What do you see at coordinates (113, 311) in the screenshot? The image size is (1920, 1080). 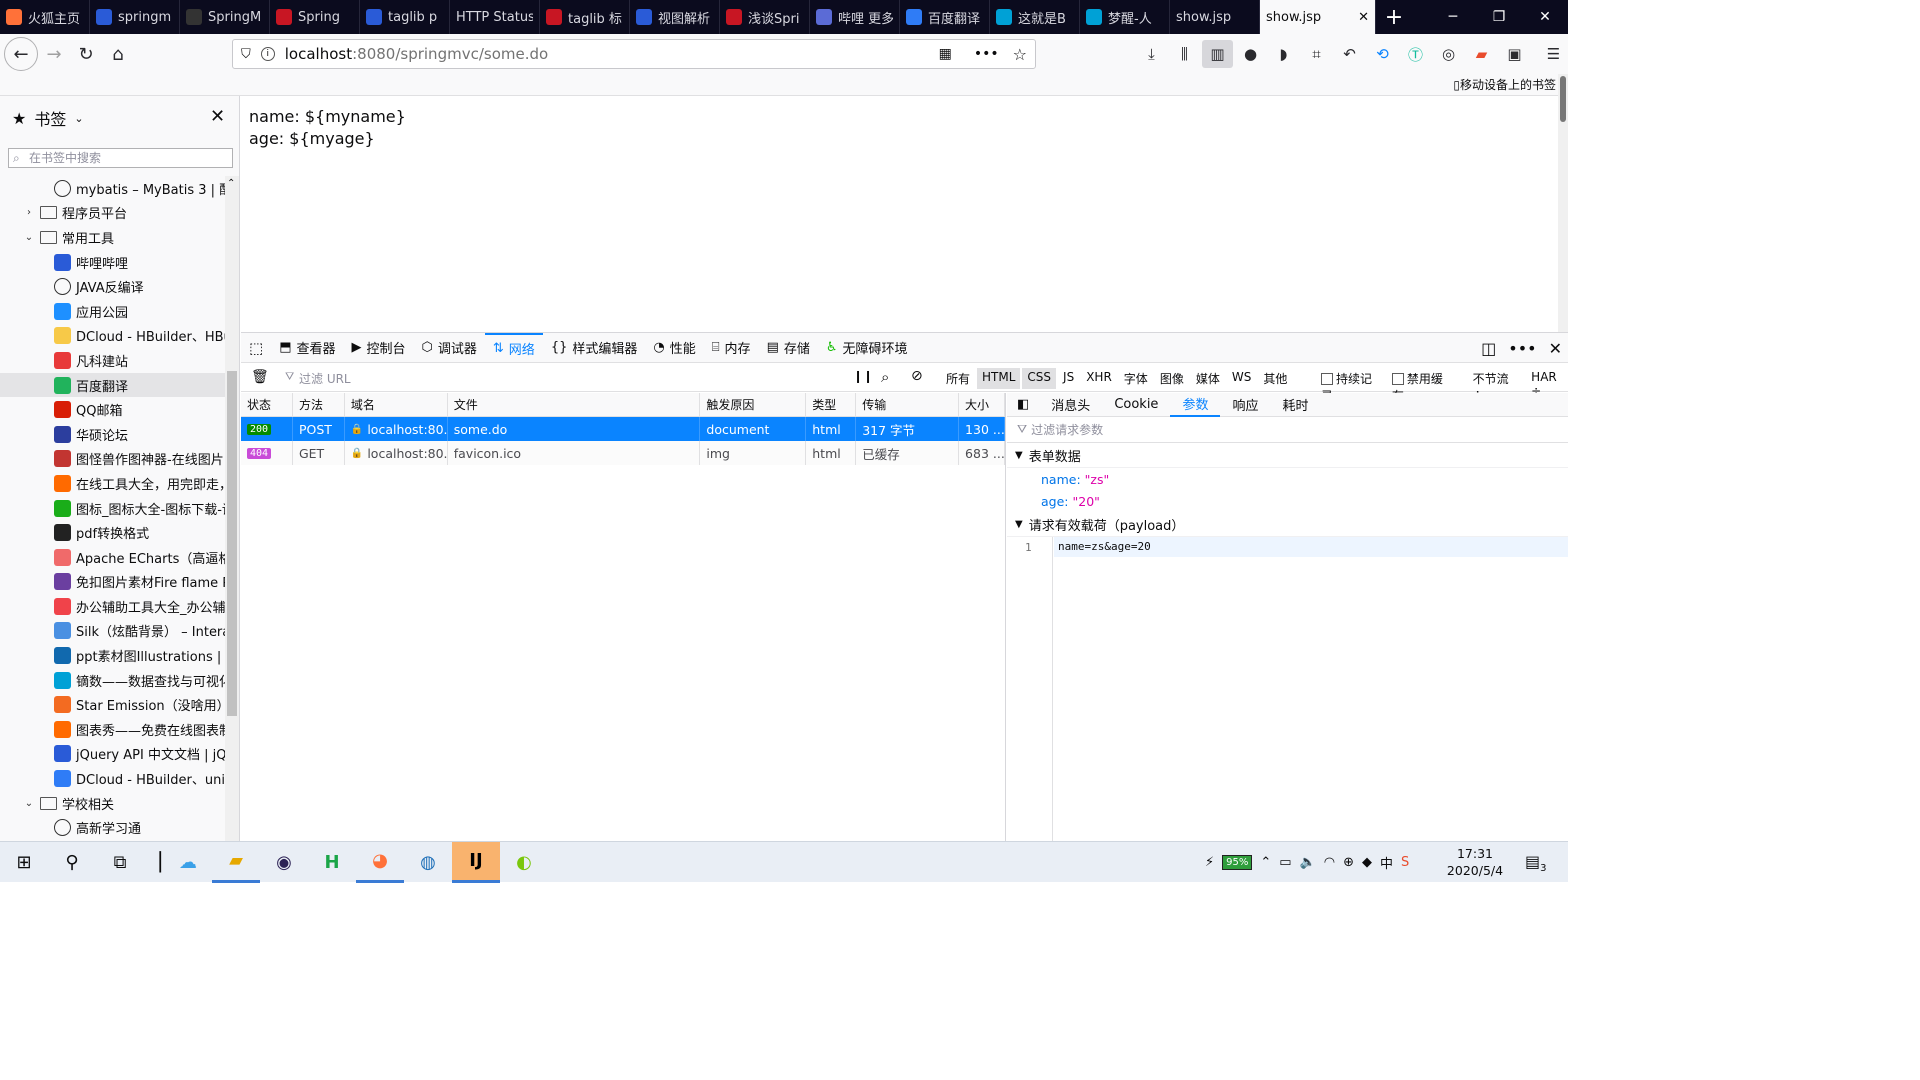 I see `bookmark-item: 应用公园` at bounding box center [113, 311].